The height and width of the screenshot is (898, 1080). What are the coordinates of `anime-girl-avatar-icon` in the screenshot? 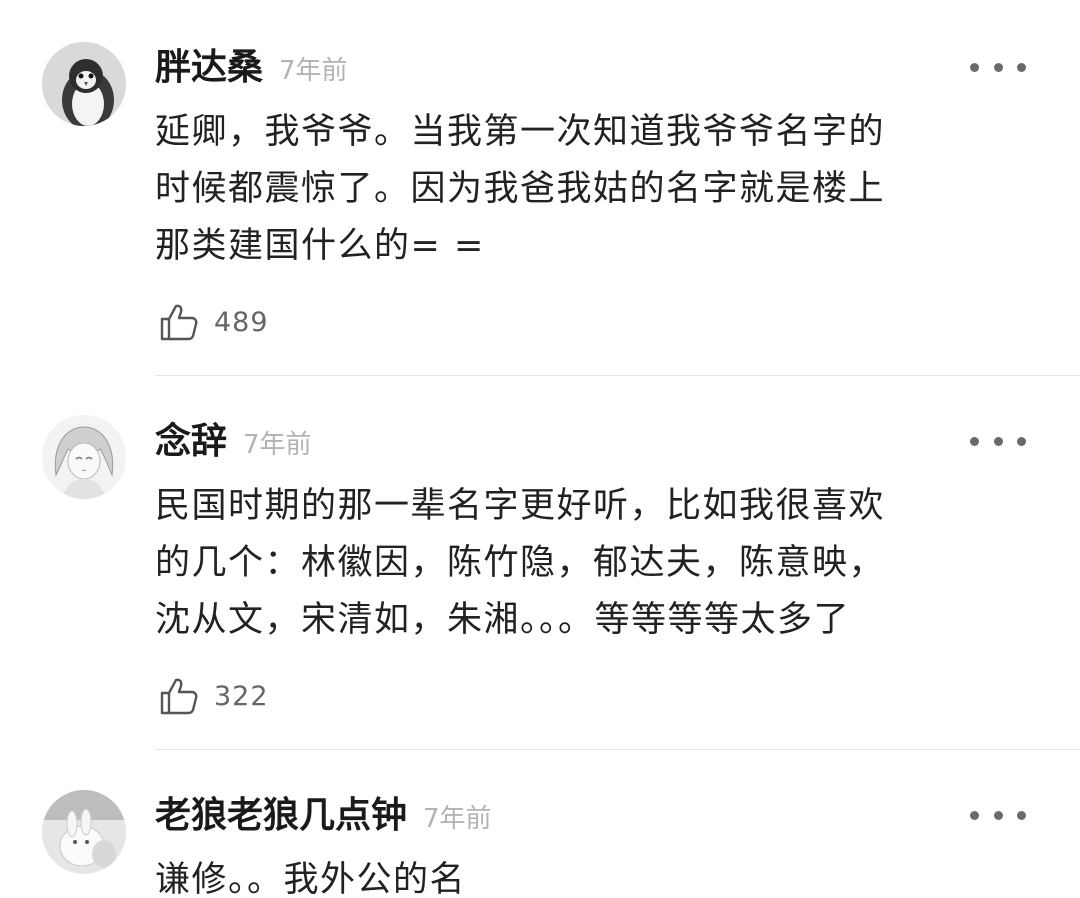 It's located at (84, 457).